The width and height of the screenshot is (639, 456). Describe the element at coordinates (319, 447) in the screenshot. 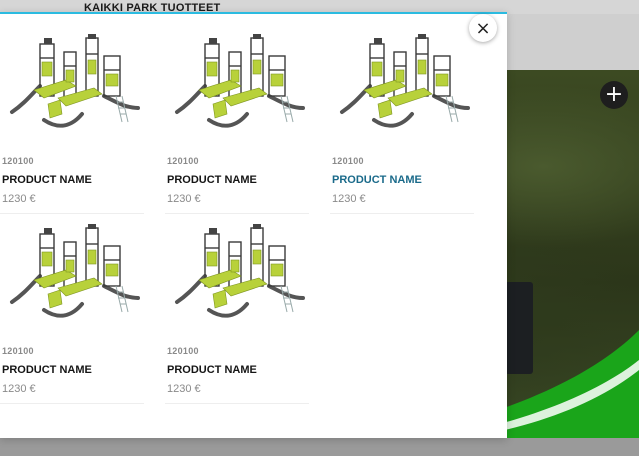

I see `background-ground` at that location.